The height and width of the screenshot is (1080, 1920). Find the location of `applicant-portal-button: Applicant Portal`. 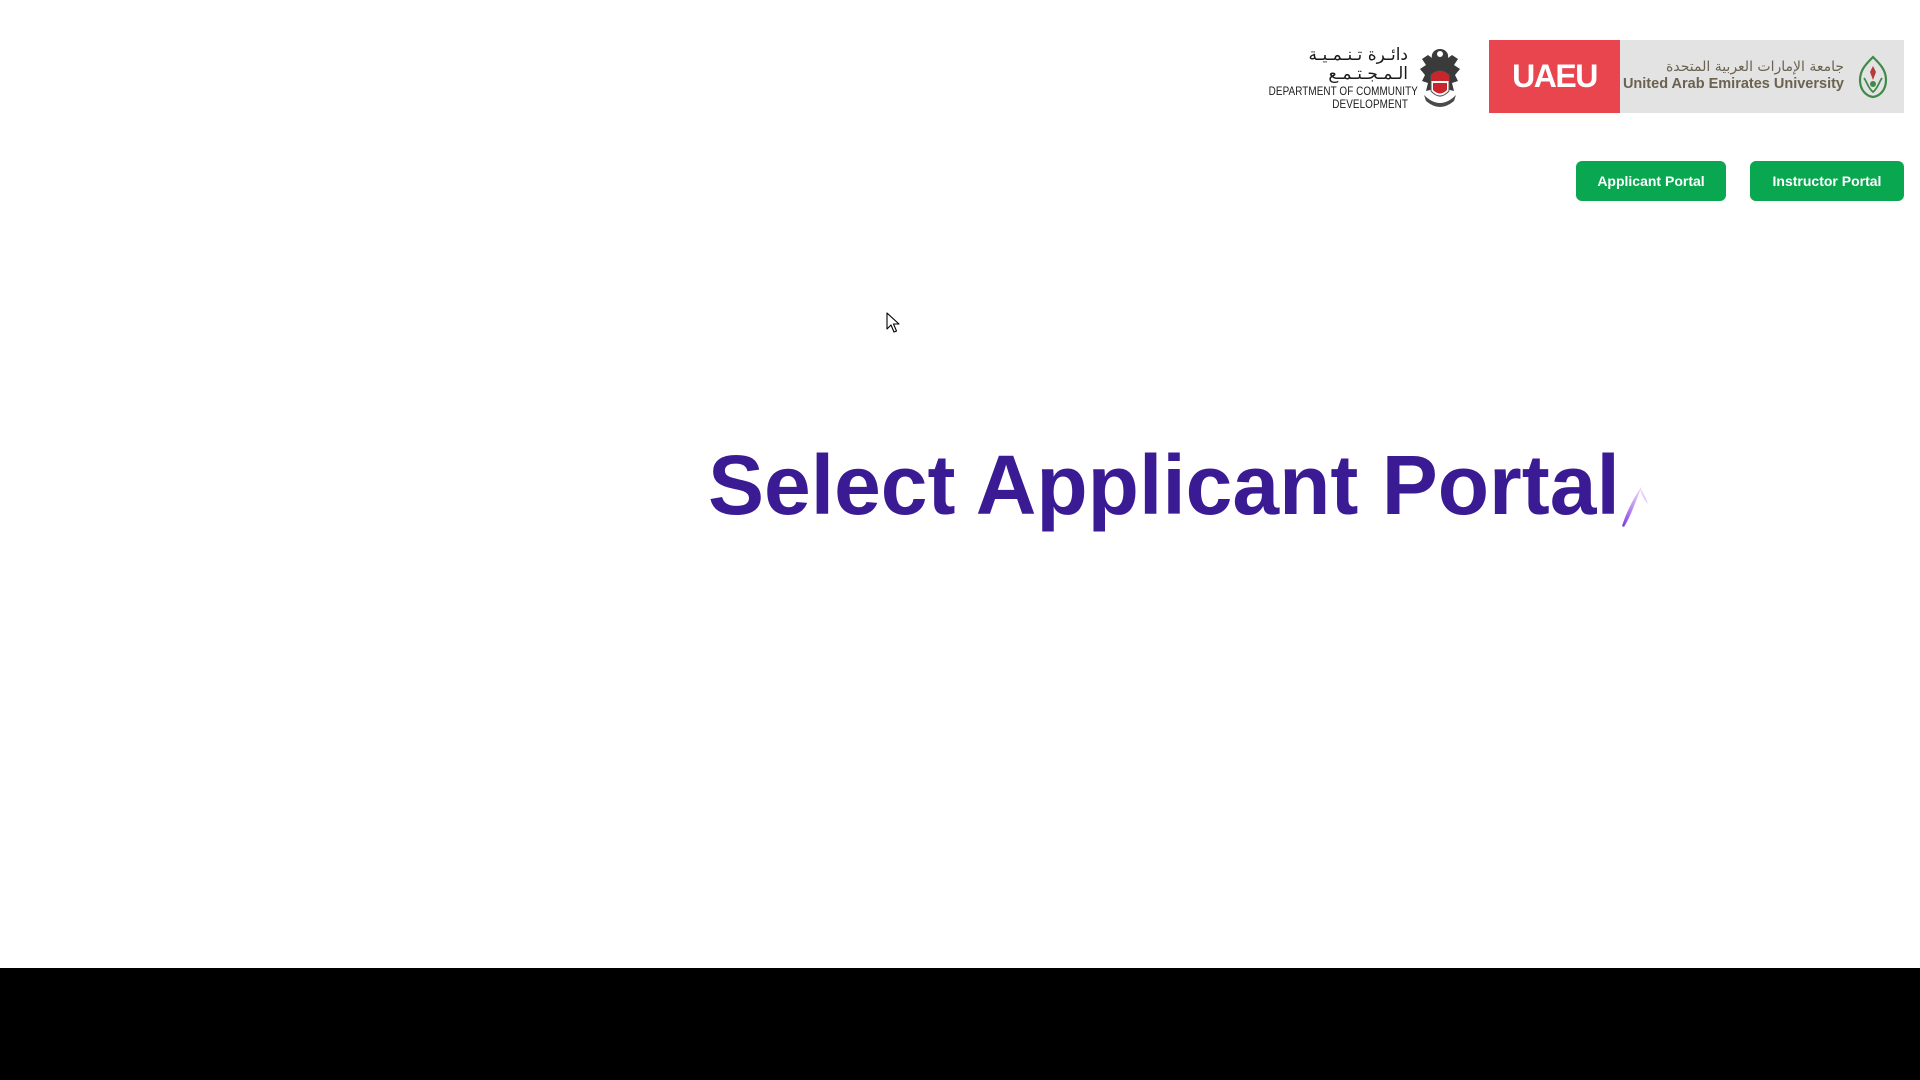

applicant-portal-button: Applicant Portal is located at coordinates (1651, 181).